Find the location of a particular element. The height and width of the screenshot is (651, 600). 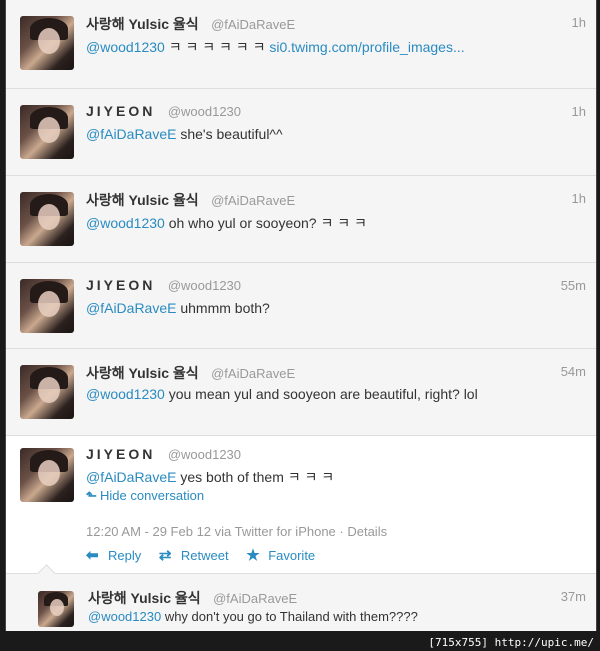

hide-conversation-link: ⬑ Hide conversation is located at coordinates (145, 496).